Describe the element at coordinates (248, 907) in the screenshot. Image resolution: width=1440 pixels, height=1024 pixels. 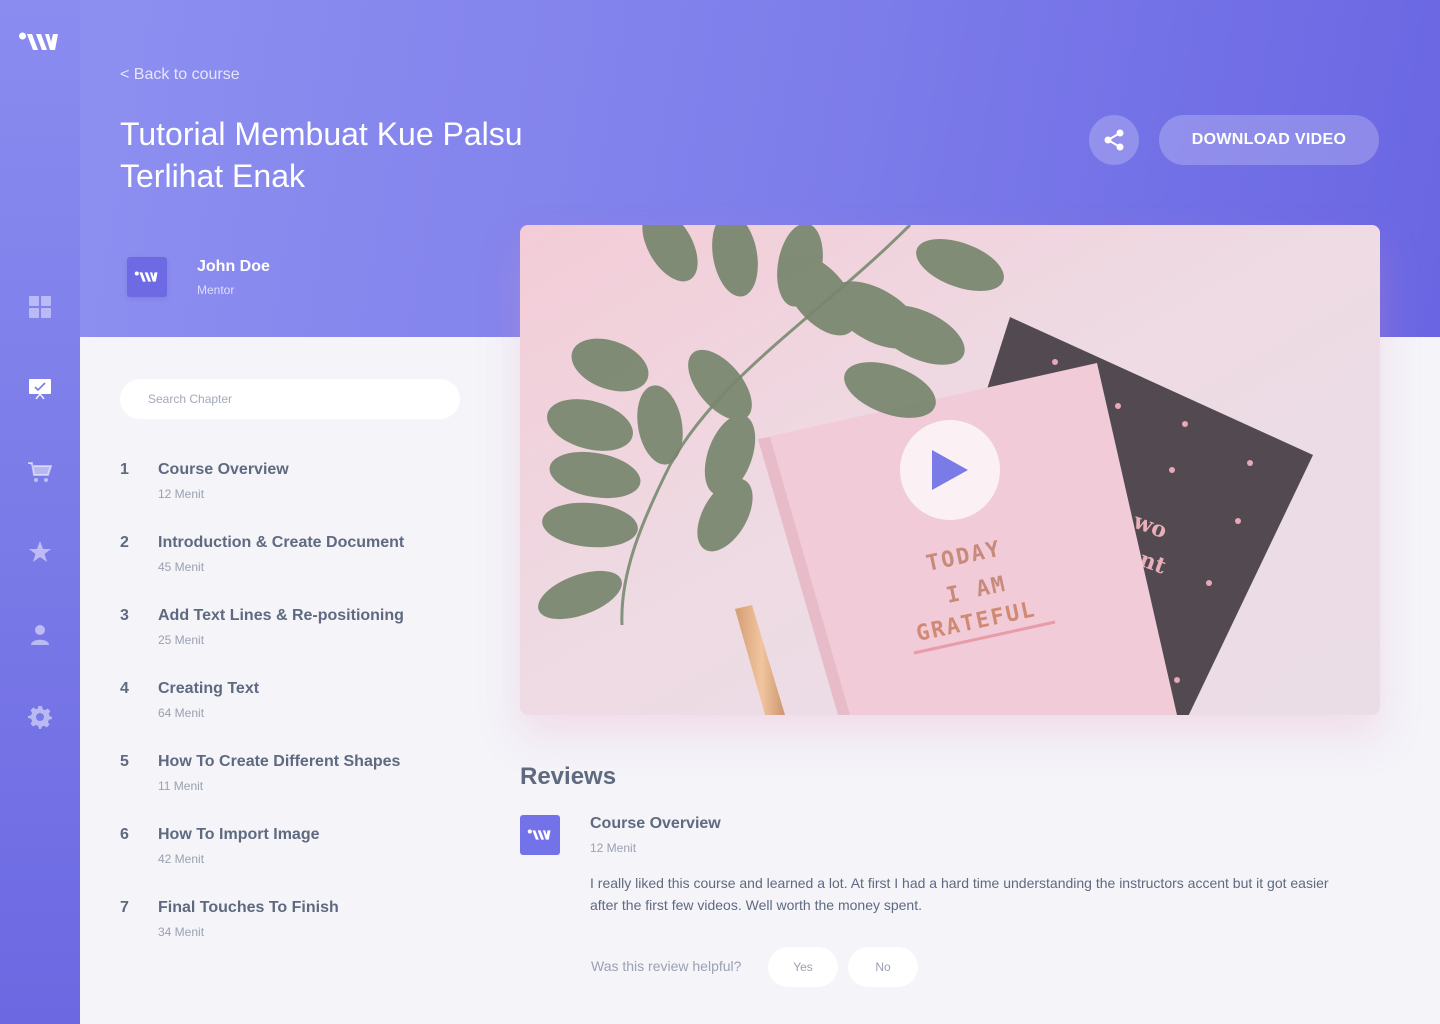
I see `chapter-title: Final Touches To Finish` at that location.